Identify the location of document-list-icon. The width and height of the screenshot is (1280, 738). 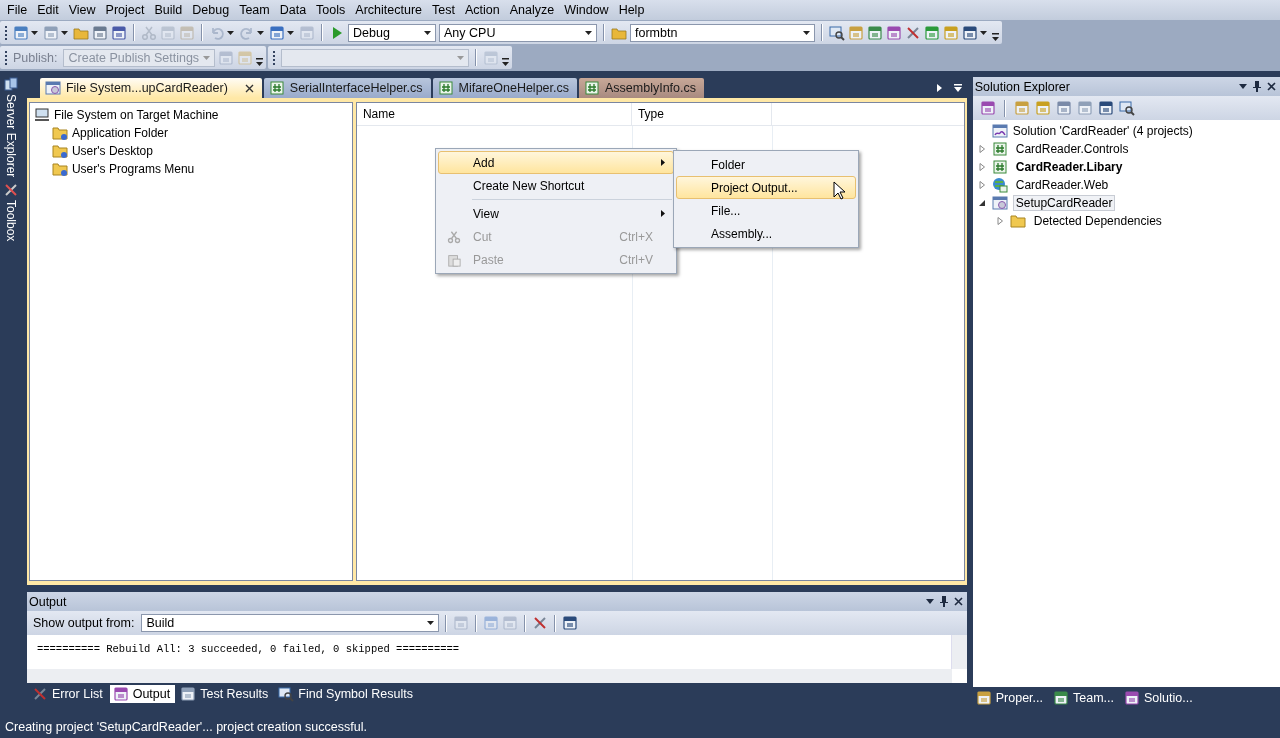
(957, 88).